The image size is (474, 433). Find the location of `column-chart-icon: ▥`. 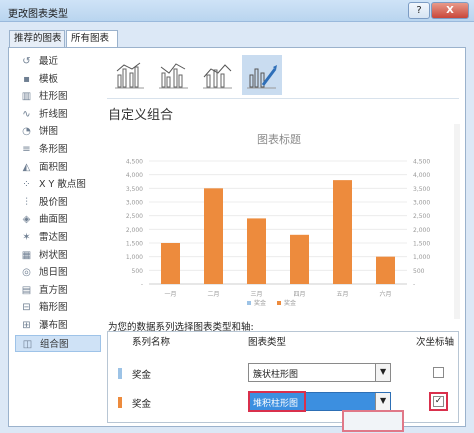

column-chart-icon: ▥ is located at coordinates (26, 97).